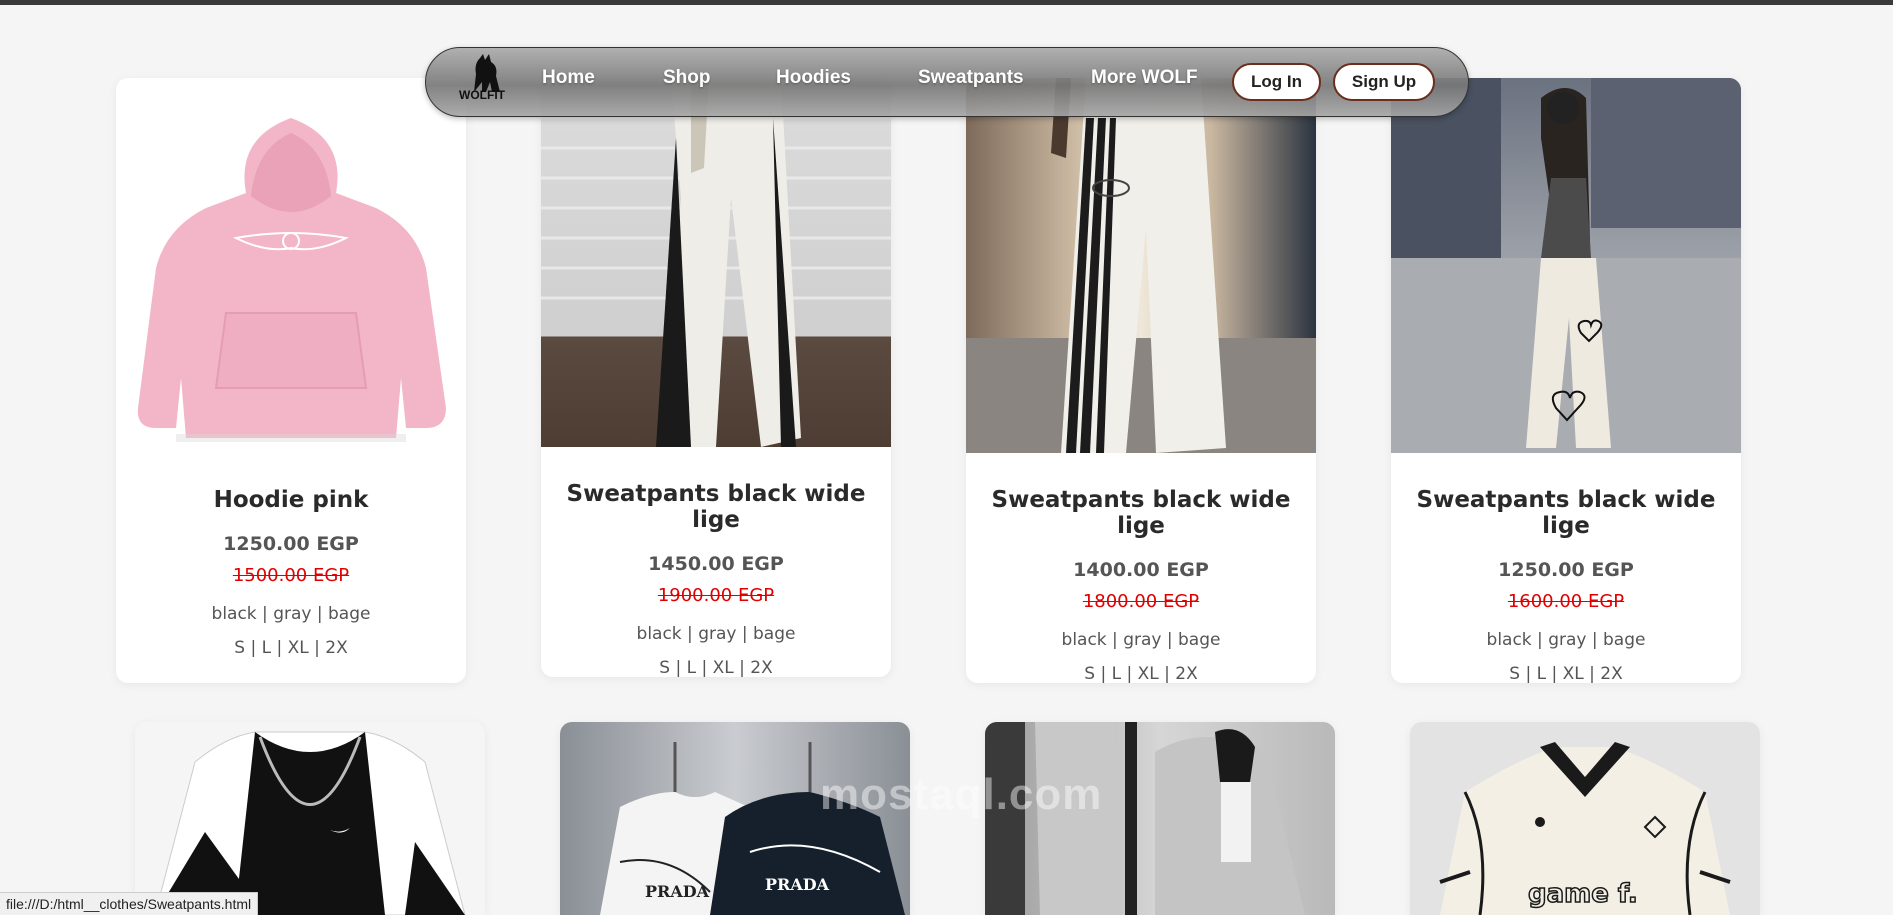 Image resolution: width=1893 pixels, height=915 pixels. I want to click on product-image: game f., so click(1585, 818).